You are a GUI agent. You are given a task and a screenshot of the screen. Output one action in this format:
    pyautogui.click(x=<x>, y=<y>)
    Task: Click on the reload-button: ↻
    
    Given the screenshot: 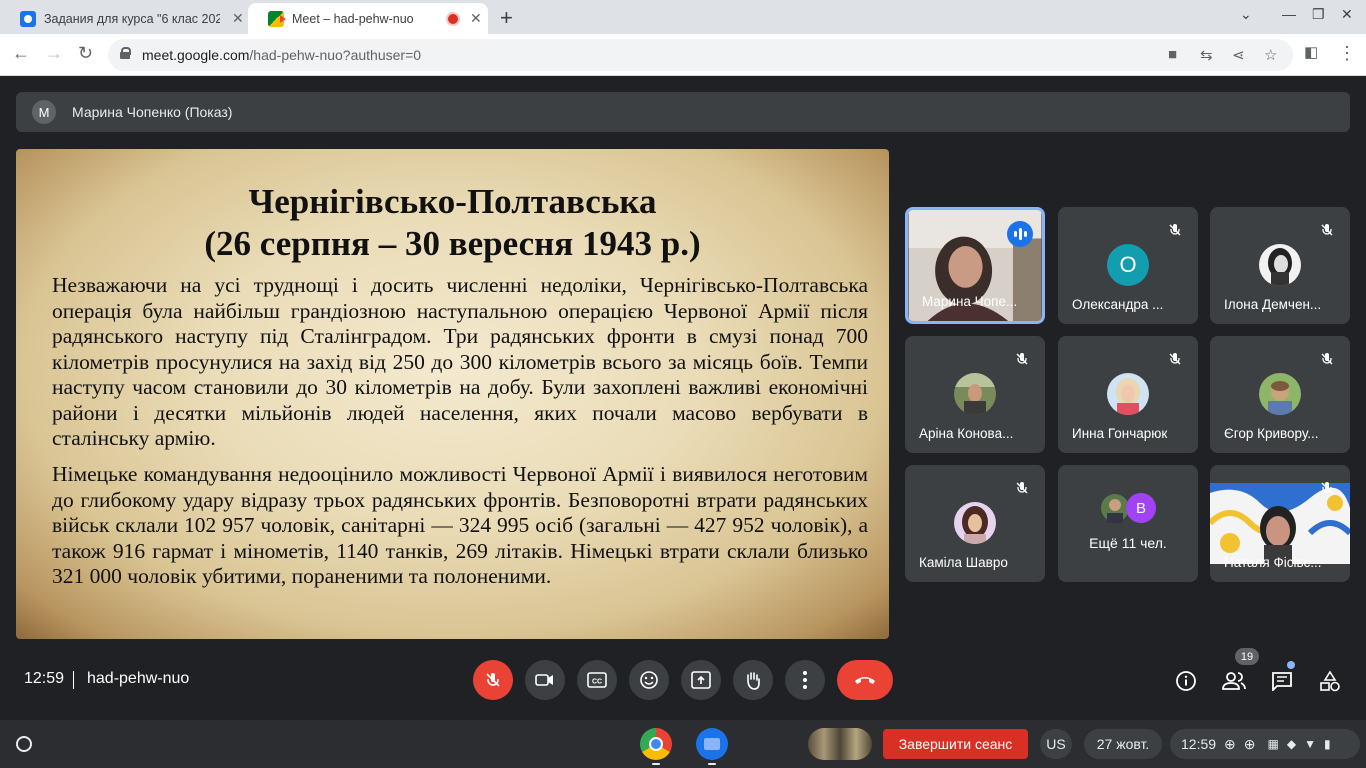 What is the action you would take?
    pyautogui.click(x=85, y=53)
    